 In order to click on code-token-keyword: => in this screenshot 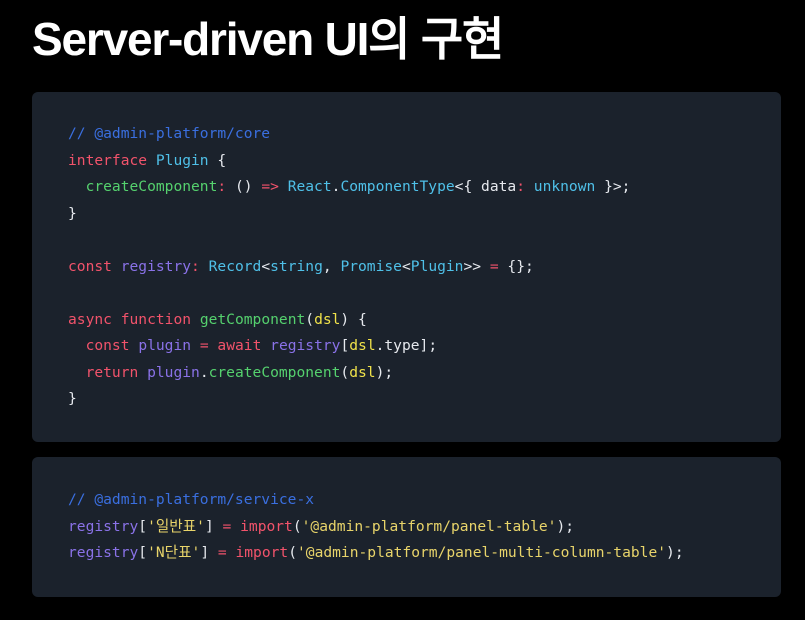, I will do `click(270, 186)`.